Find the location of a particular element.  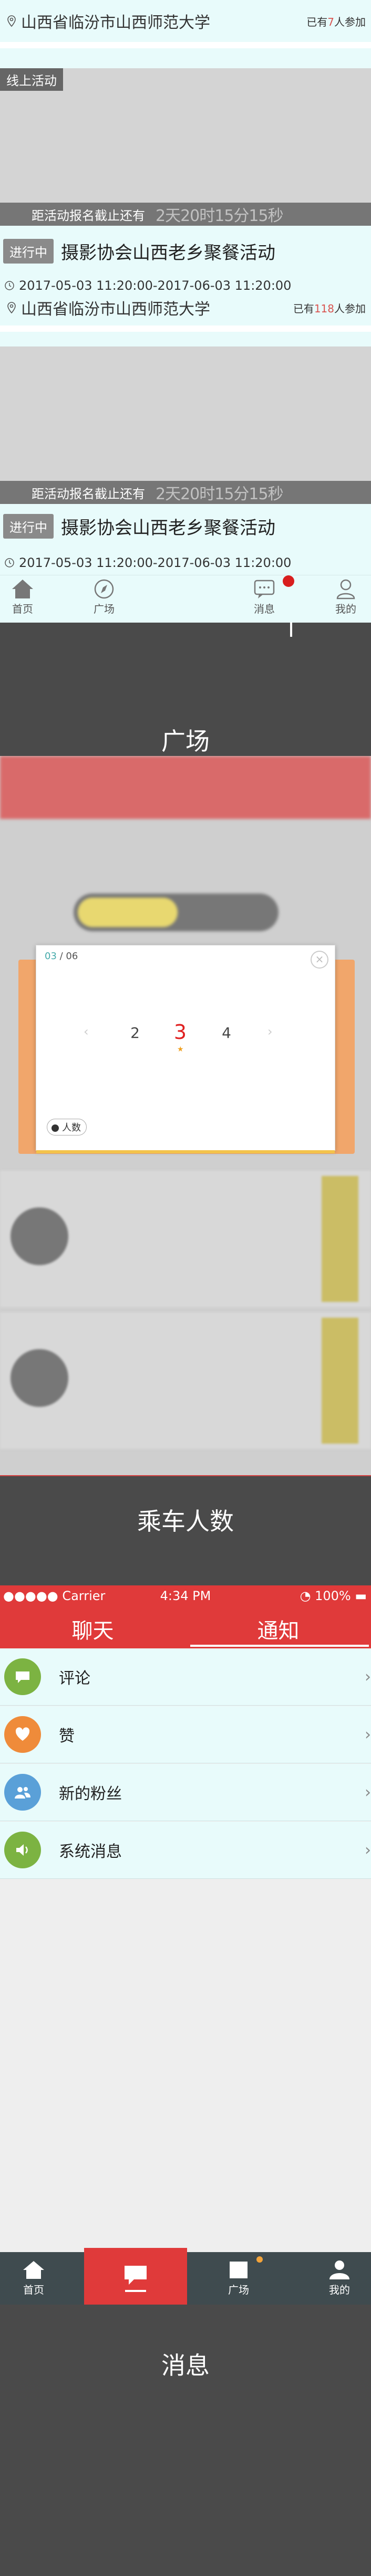

selected-star-icon: ★ is located at coordinates (181, 1049).